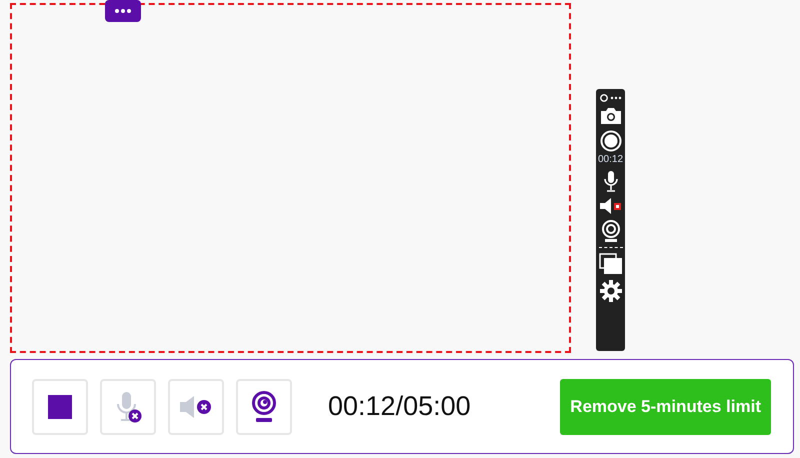 This screenshot has height=458, width=800. I want to click on microphone-icon, so click(610, 181).